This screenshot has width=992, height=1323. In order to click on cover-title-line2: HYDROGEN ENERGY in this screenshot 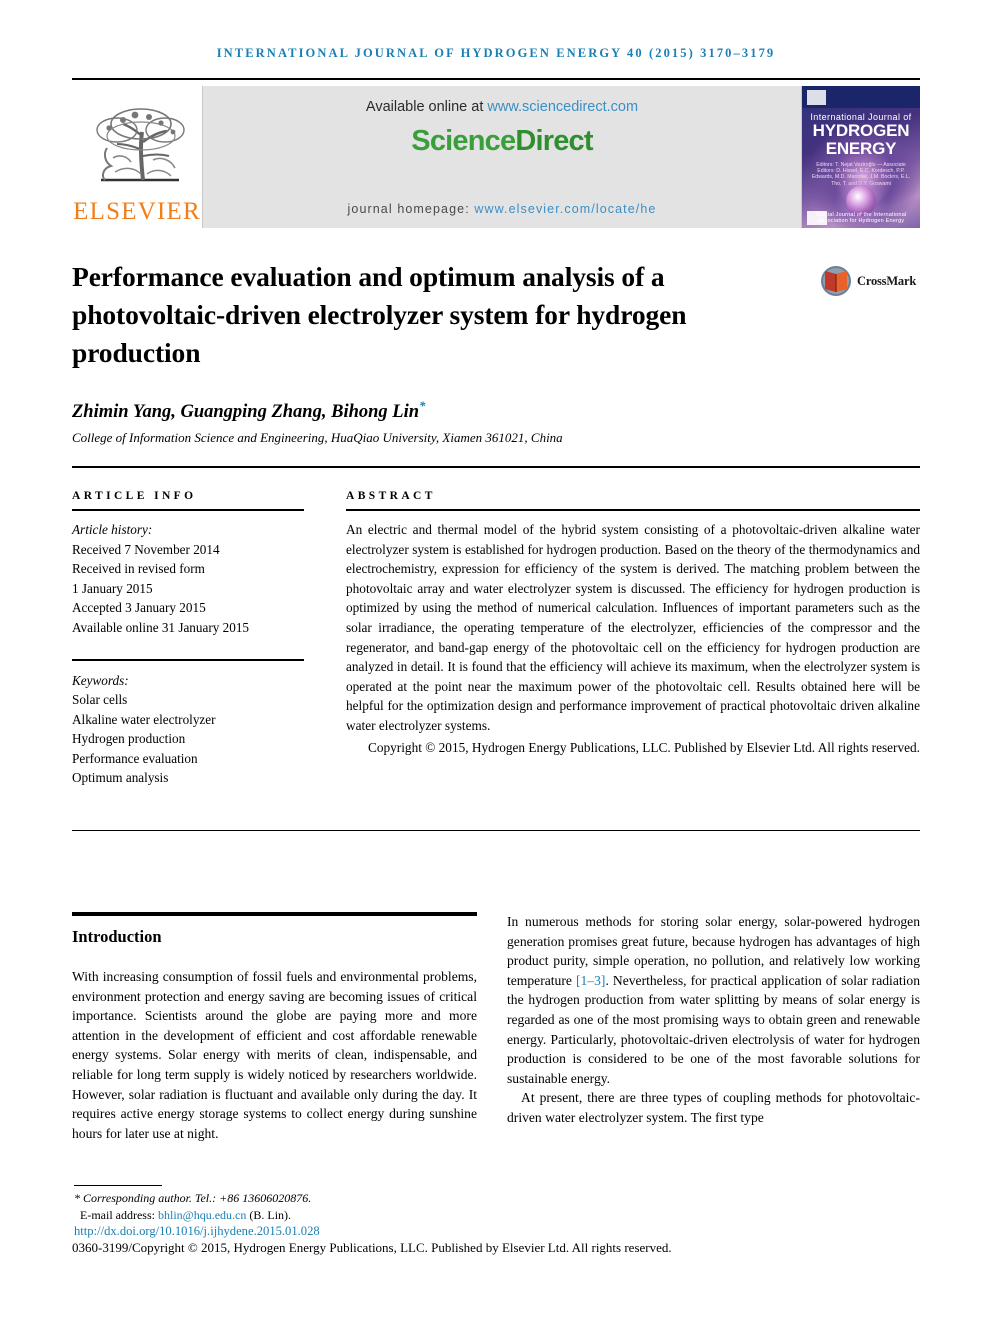, I will do `click(861, 140)`.